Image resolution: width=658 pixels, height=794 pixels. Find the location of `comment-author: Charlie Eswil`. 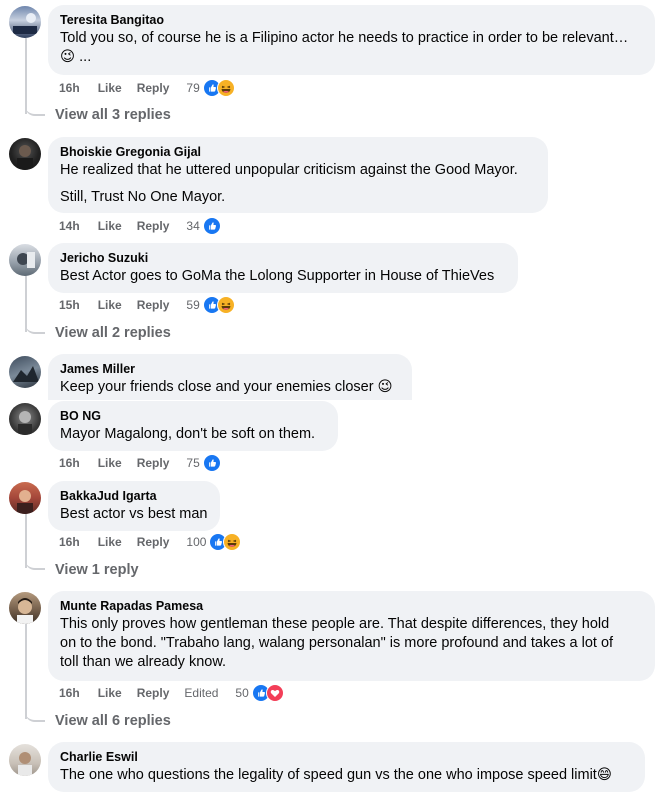

comment-author: Charlie Eswil is located at coordinates (346, 757).